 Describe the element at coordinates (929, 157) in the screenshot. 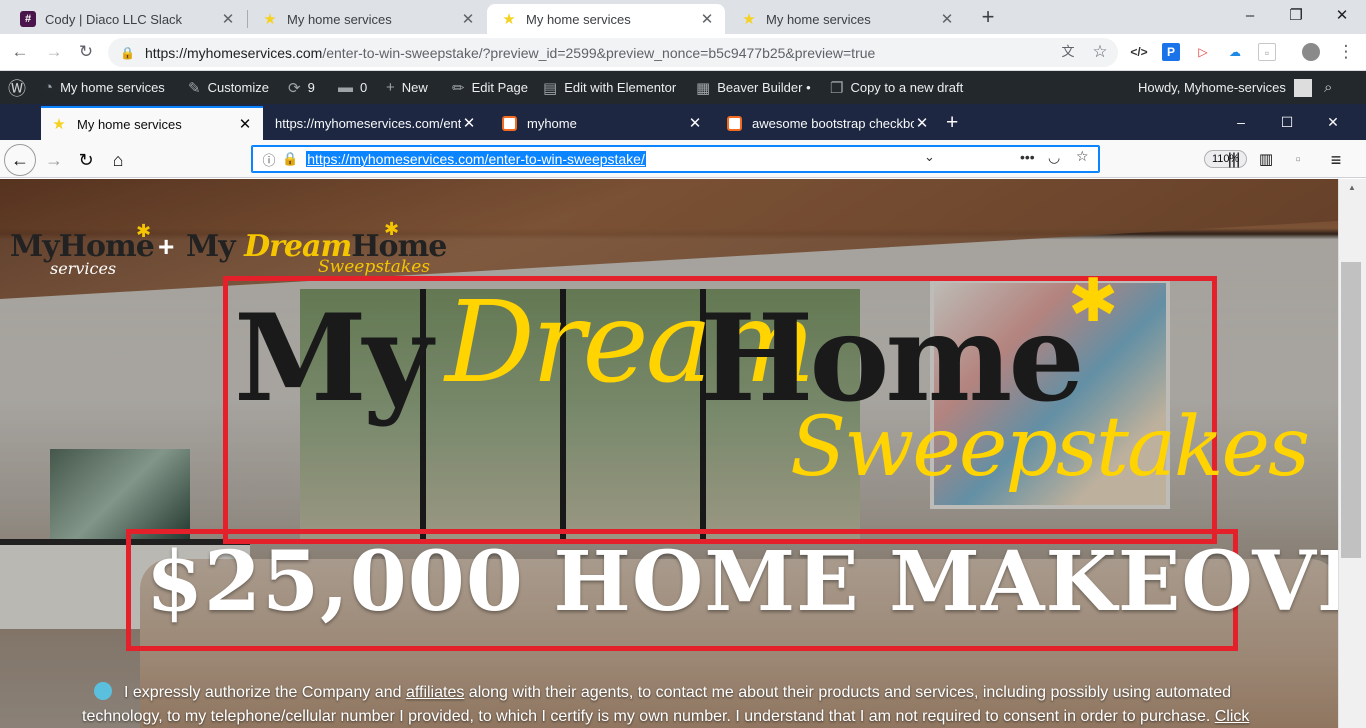

I see `chevron-down-icon: ⌄` at that location.